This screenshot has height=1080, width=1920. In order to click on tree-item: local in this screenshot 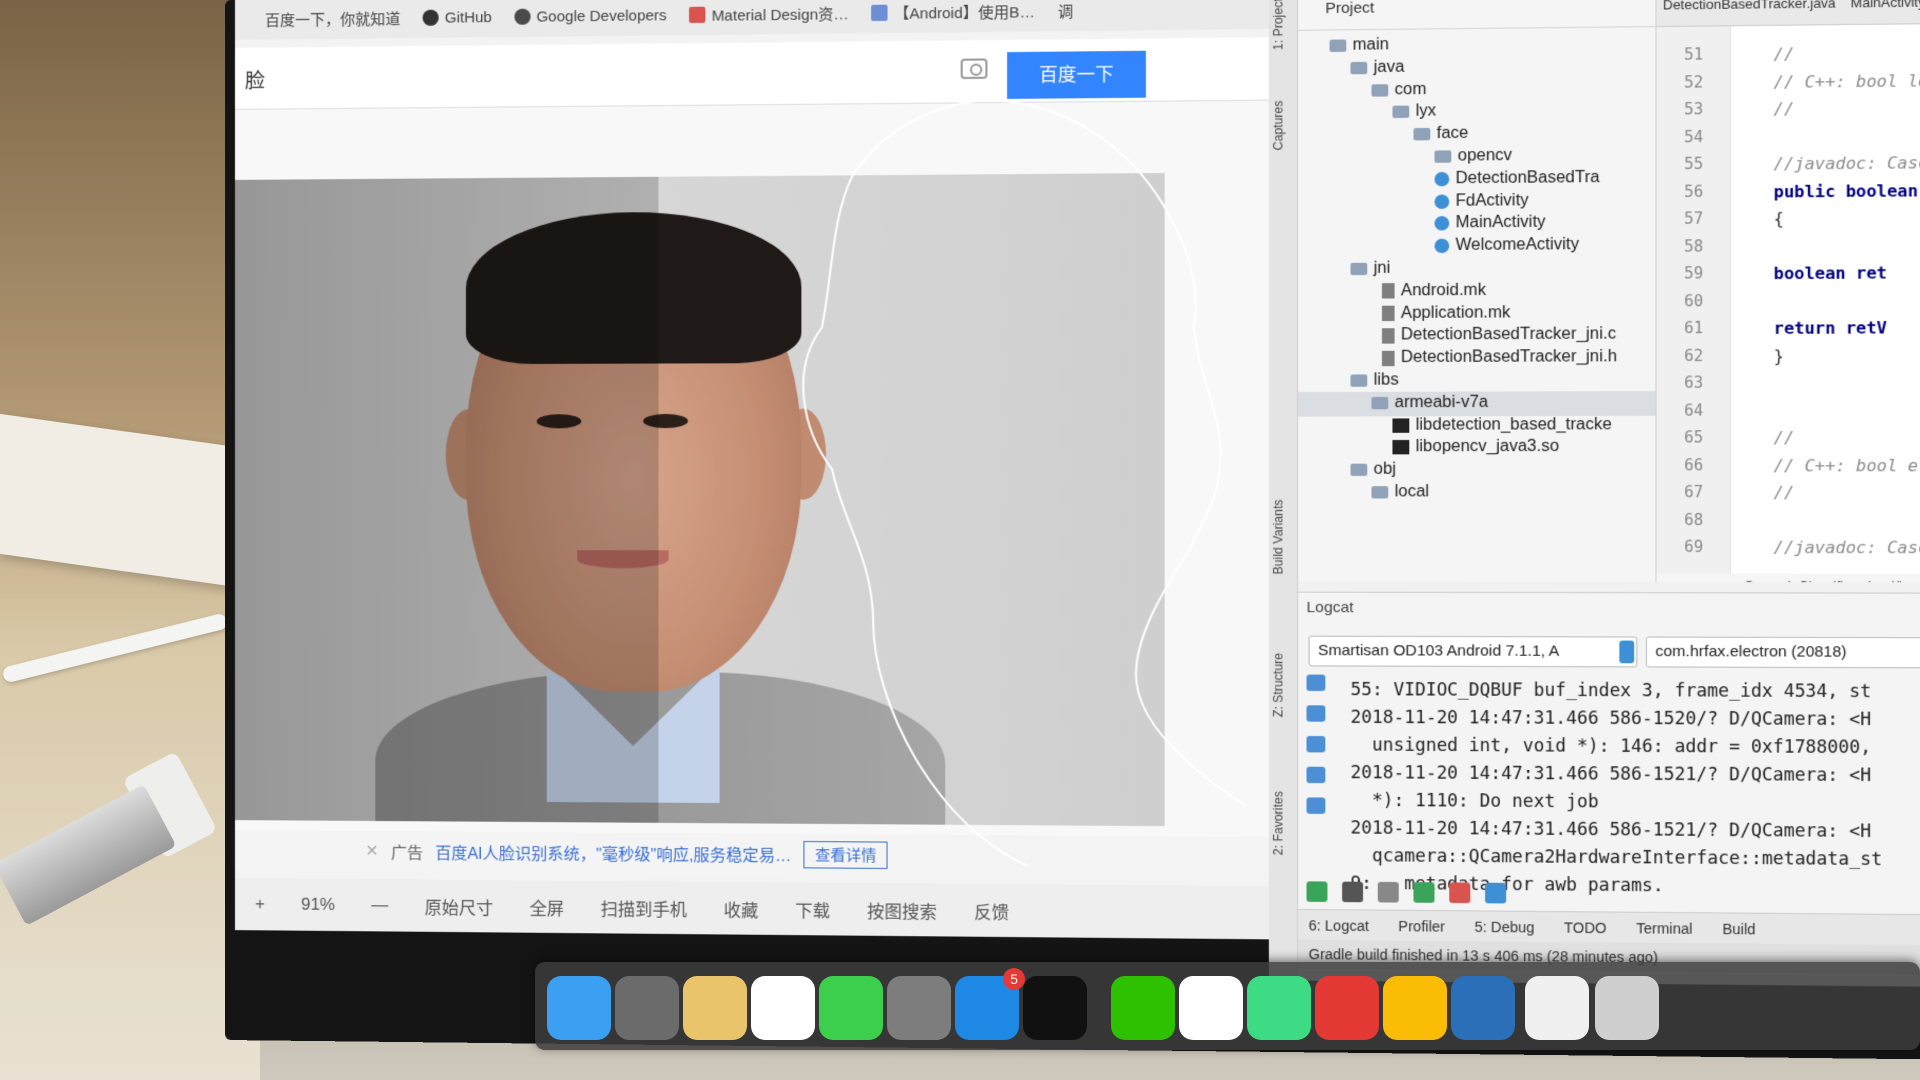, I will do `click(1400, 492)`.